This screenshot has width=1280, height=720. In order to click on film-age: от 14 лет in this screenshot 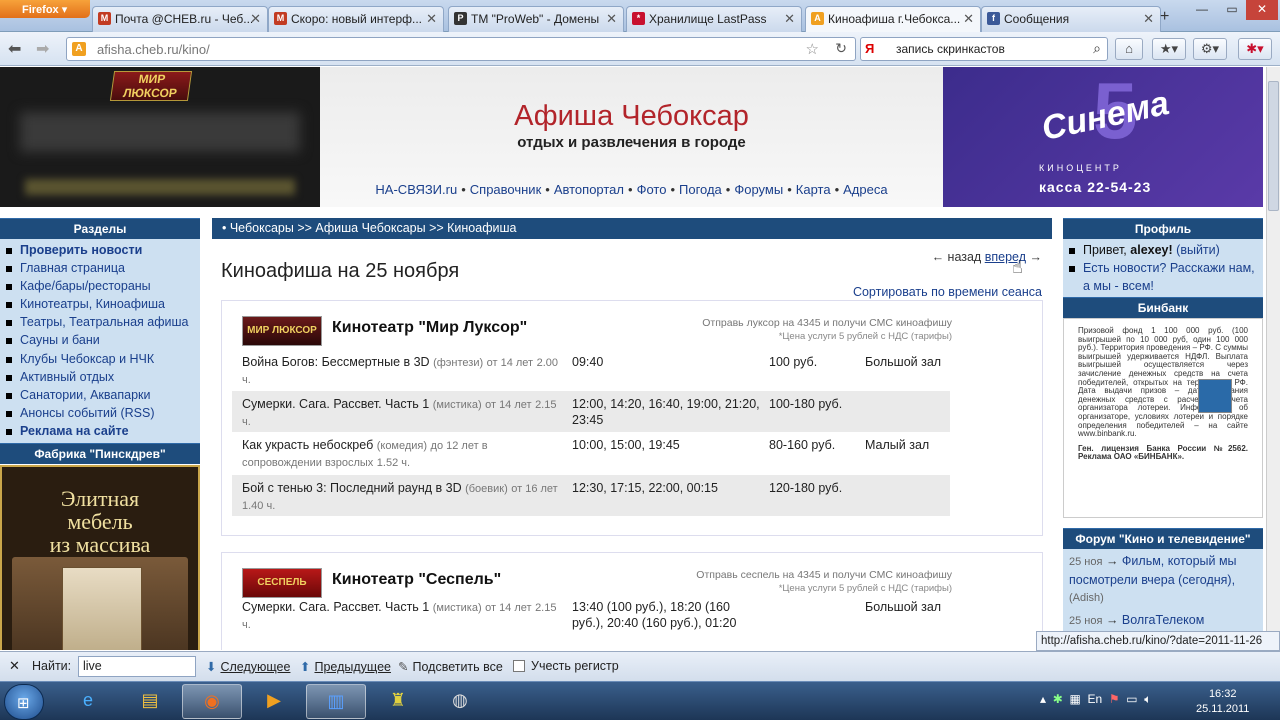, I will do `click(510, 363)`.